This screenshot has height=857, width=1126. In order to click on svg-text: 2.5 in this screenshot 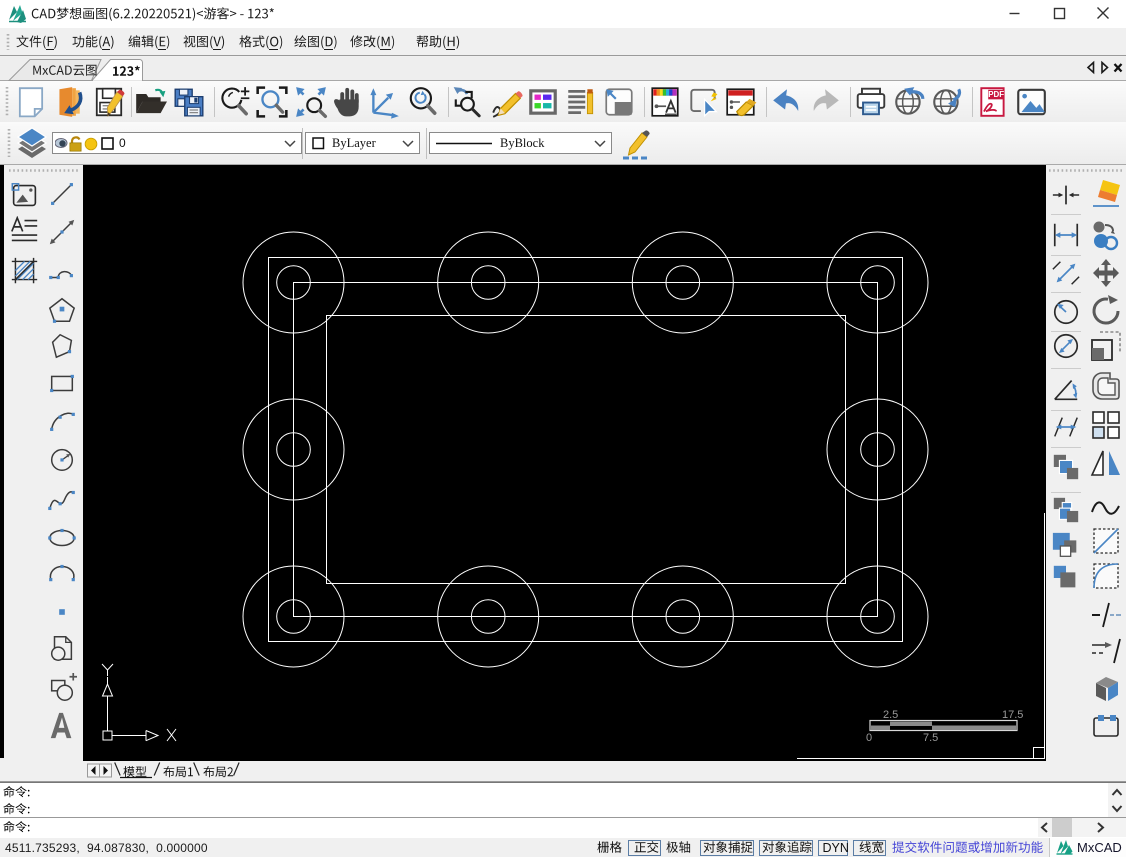, I will do `click(890, 715)`.